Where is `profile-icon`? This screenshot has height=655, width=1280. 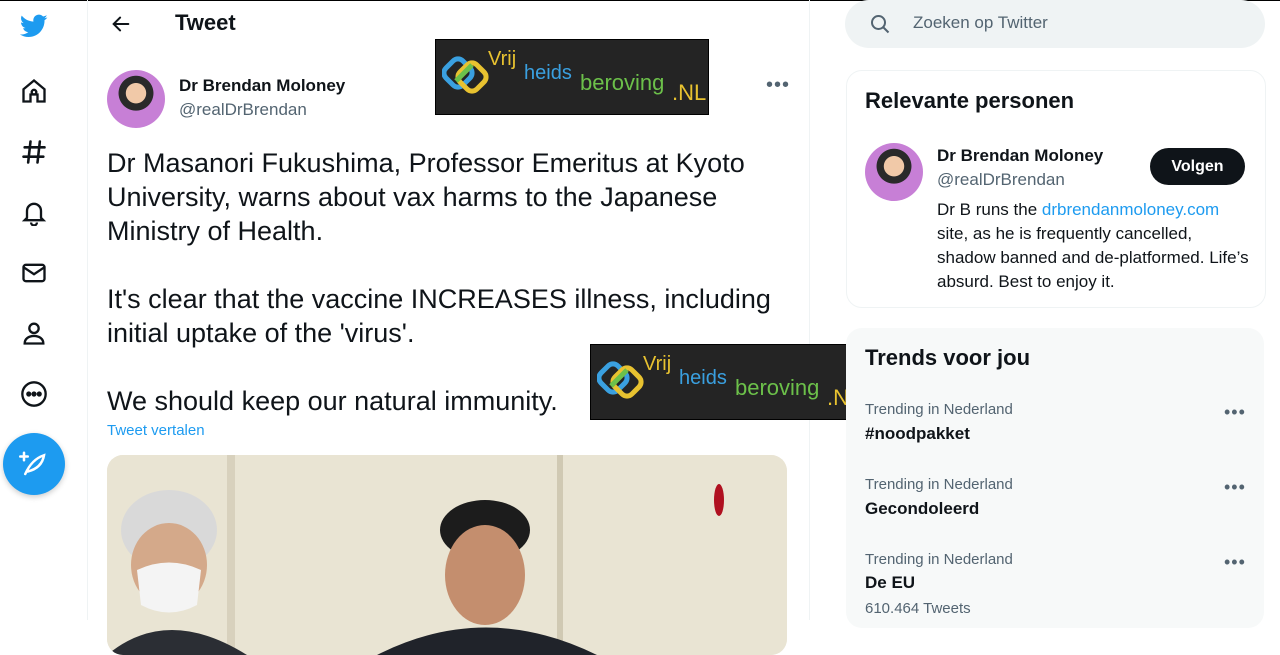 profile-icon is located at coordinates (34, 333).